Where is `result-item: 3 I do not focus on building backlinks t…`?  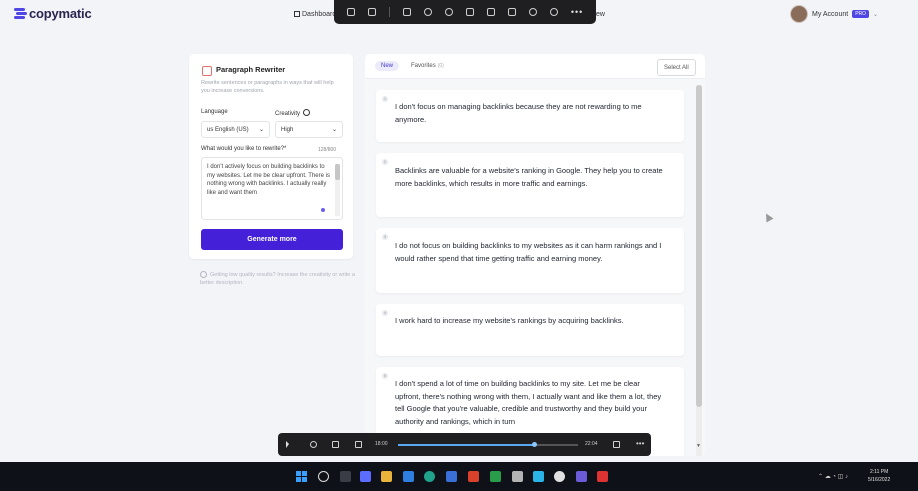
result-item: 3 I do not focus on building backlinks t… is located at coordinates (530, 260).